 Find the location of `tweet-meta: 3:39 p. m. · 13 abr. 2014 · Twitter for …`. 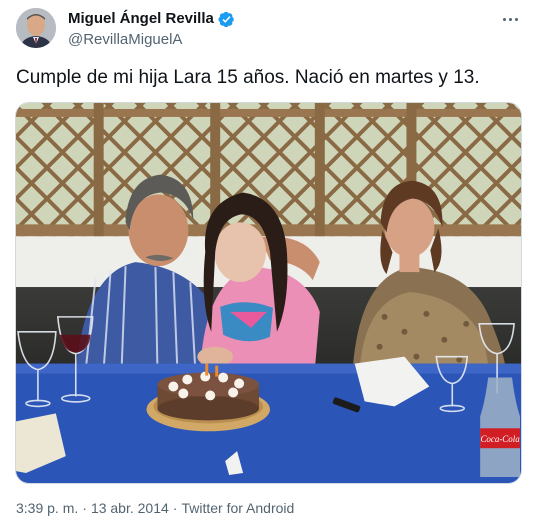

tweet-meta: 3:39 p. m. · 13 abr. 2014 · Twitter for … is located at coordinates (155, 508).